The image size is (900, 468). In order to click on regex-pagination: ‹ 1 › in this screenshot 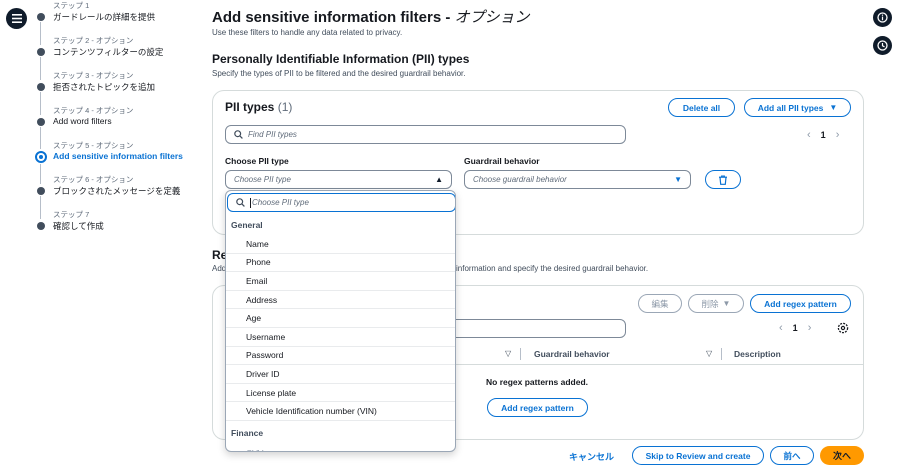, I will do `click(795, 328)`.